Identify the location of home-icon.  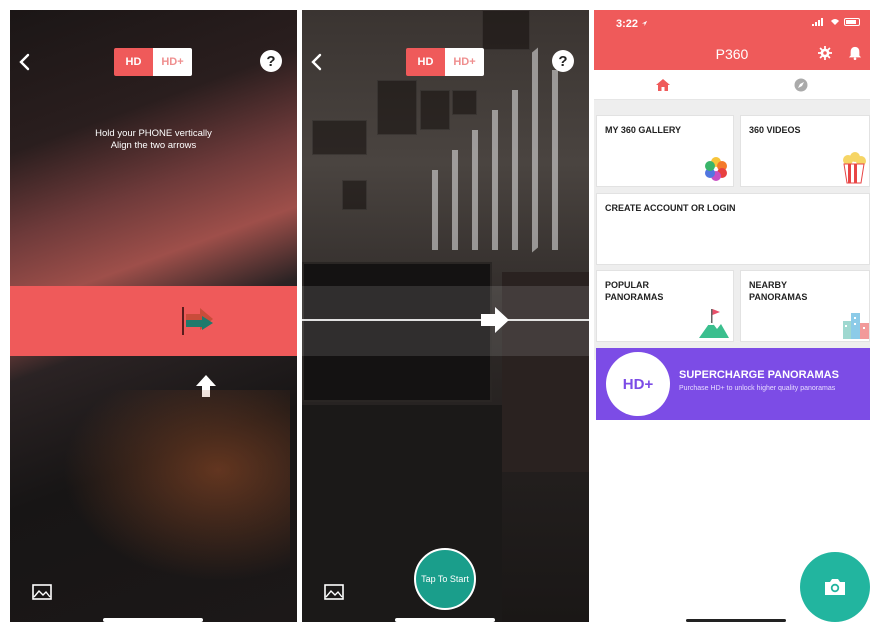
(663, 84).